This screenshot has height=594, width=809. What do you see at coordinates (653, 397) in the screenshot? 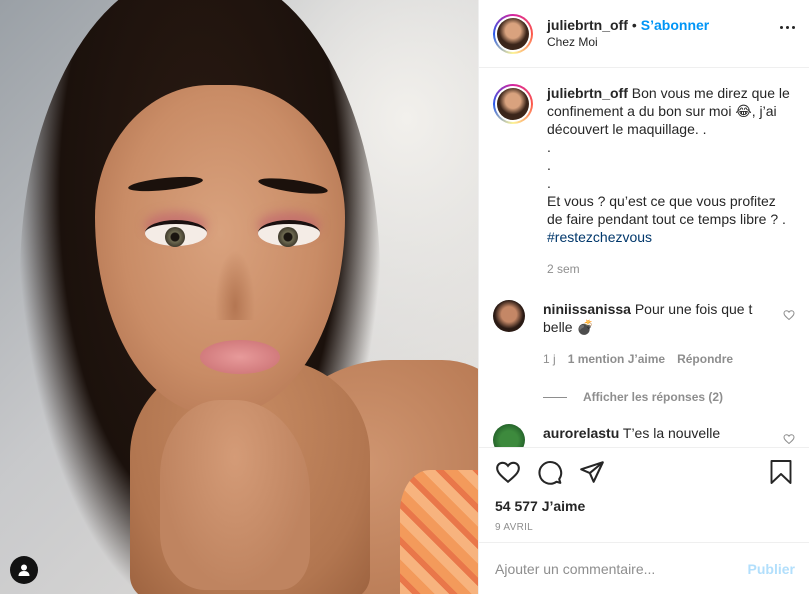
I see `view-replies-label: Afficher les réponses (2)` at bounding box center [653, 397].